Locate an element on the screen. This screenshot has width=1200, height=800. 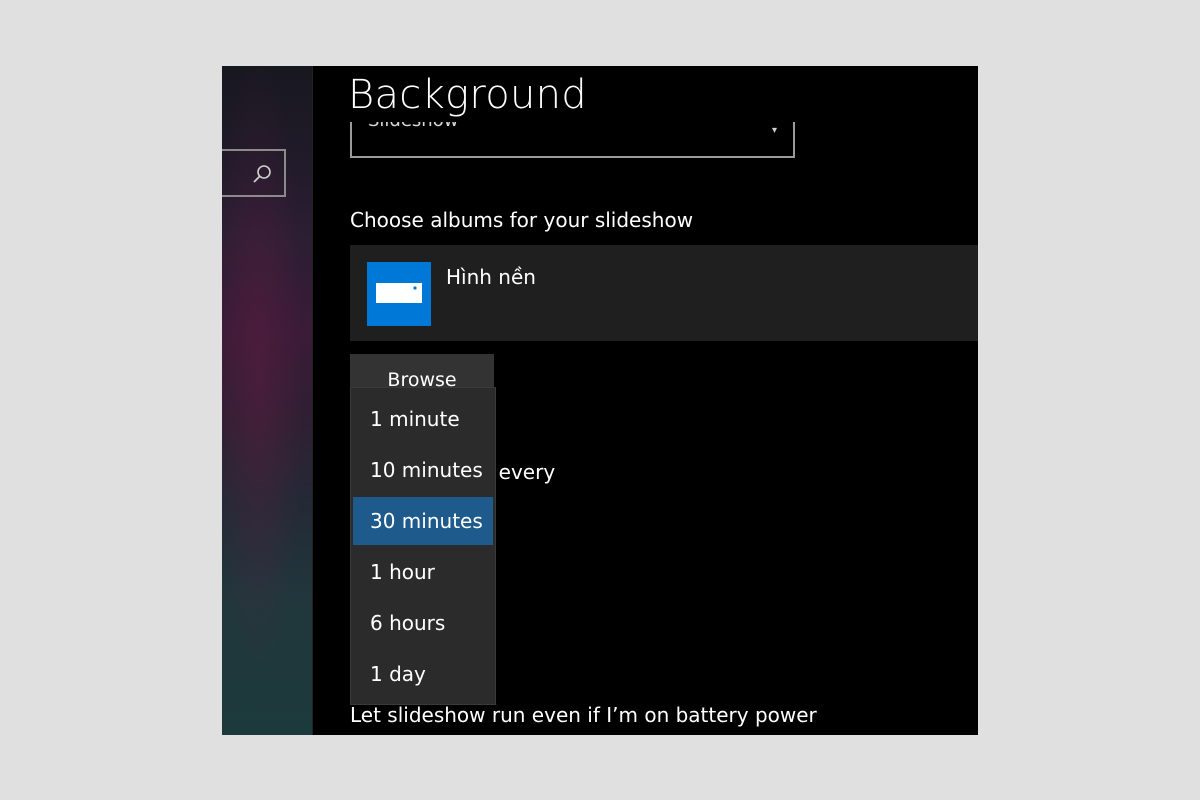
search-icon is located at coordinates (262, 174).